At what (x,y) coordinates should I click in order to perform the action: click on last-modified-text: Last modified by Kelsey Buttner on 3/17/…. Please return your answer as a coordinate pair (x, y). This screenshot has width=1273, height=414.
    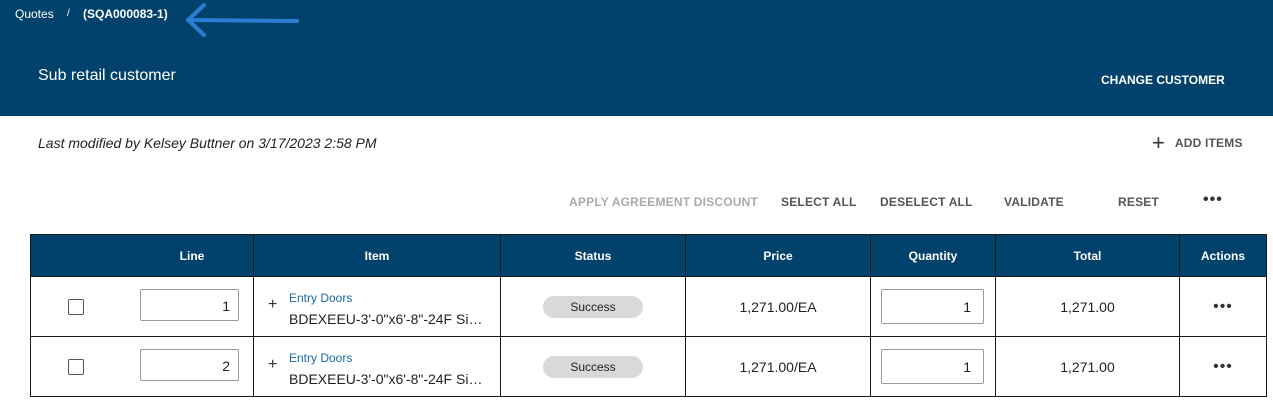
    Looking at the image, I should click on (207, 143).